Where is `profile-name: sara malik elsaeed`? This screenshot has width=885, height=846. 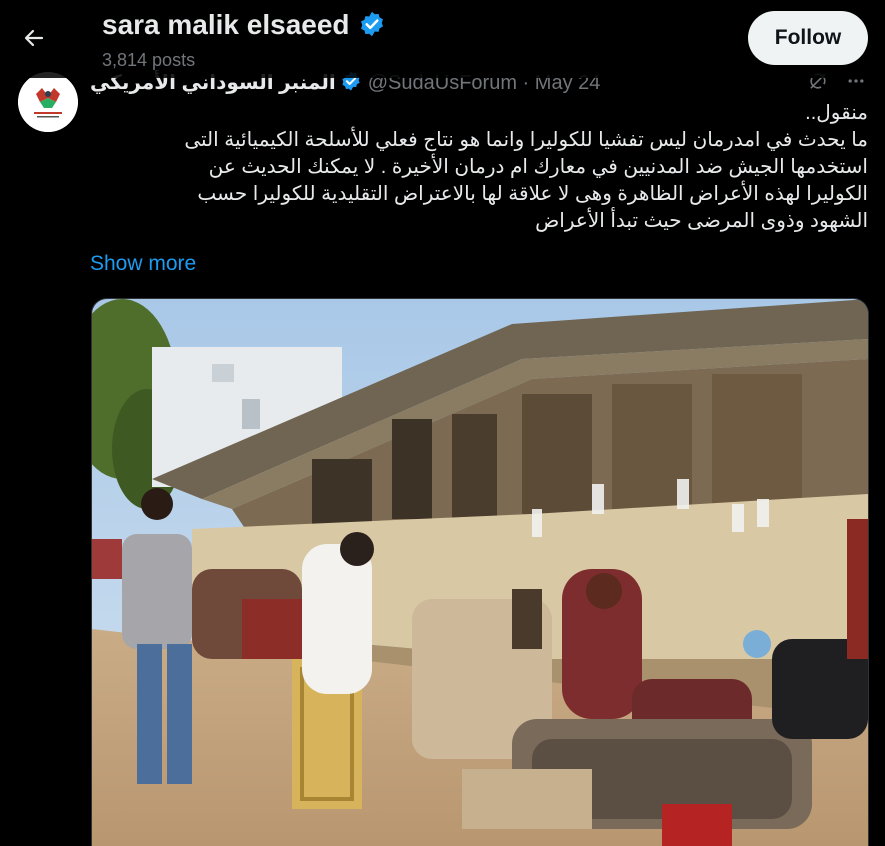
profile-name: sara malik elsaeed is located at coordinates (226, 24).